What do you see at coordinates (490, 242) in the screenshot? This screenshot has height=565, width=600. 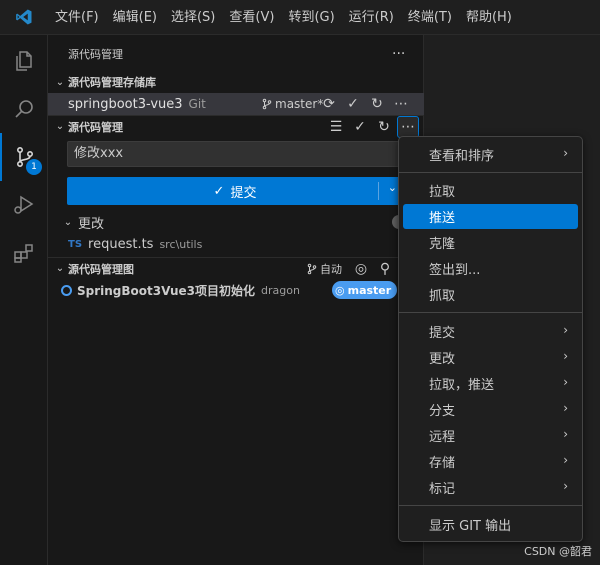 I see `menu-item-clone: 克隆` at bounding box center [490, 242].